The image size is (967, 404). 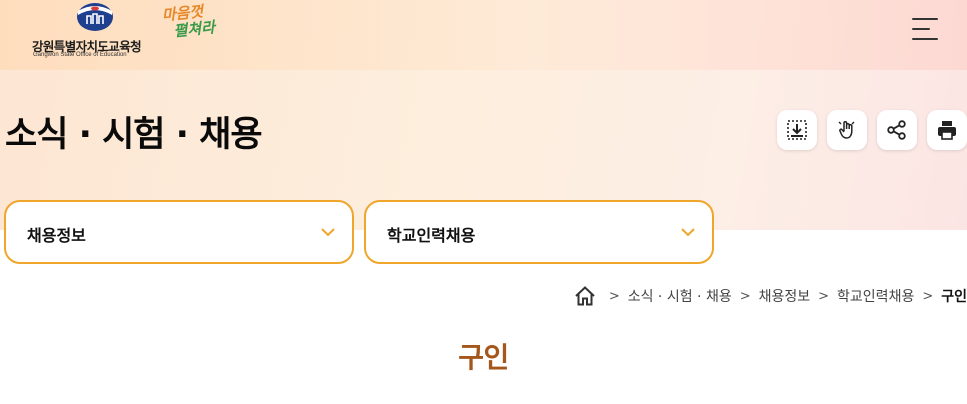 What do you see at coordinates (134, 135) in the screenshot?
I see `page-title: 소식 · 시험 · 채용` at bounding box center [134, 135].